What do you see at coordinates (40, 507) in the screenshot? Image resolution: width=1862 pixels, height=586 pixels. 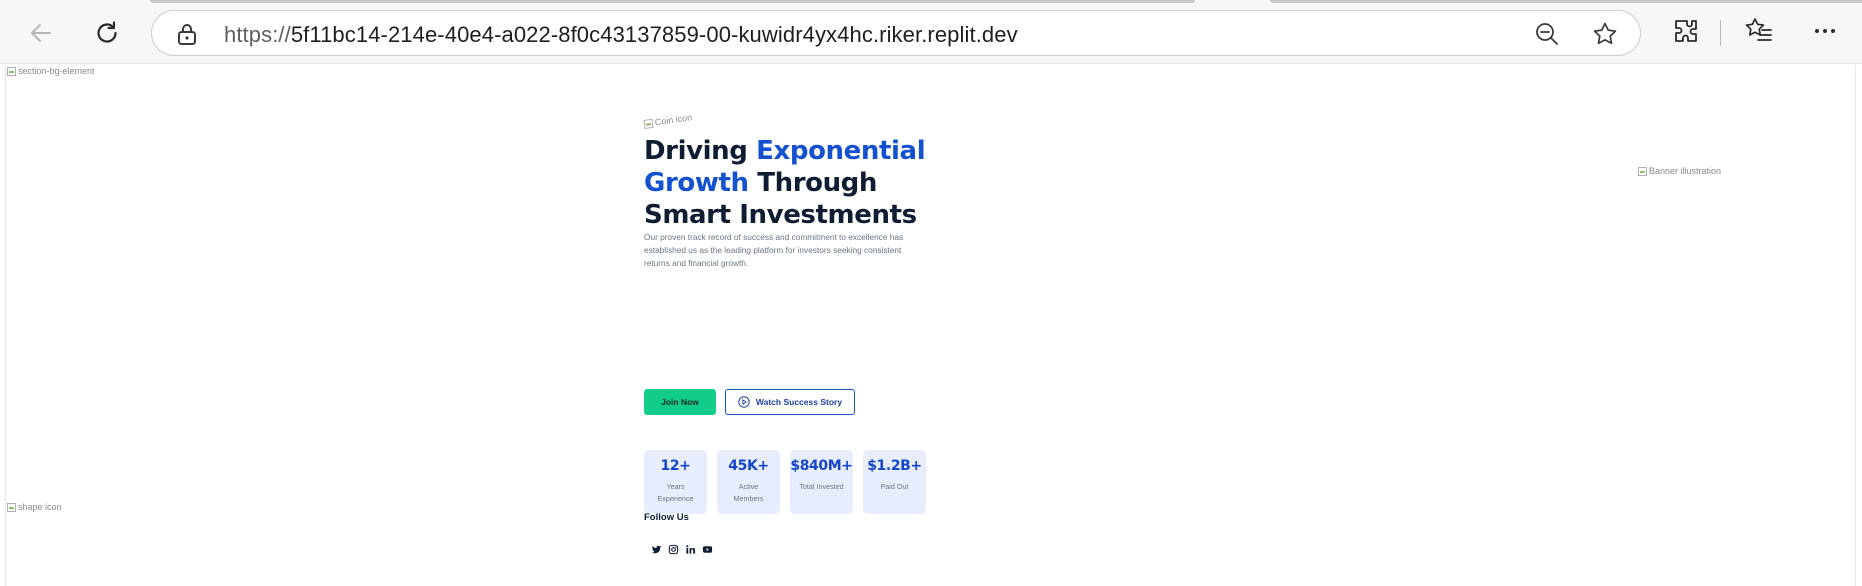 I see `image-alt-text: shape icon` at bounding box center [40, 507].